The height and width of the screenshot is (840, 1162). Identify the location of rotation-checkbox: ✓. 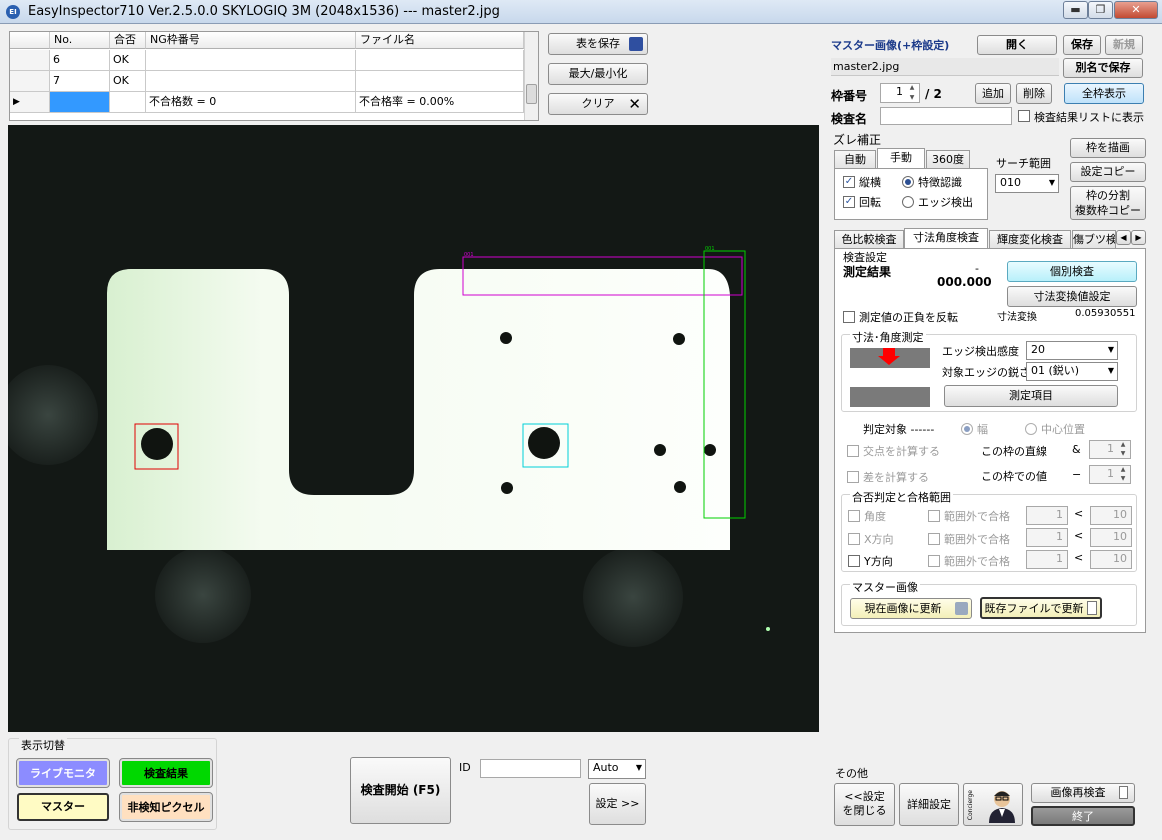
(849, 202).